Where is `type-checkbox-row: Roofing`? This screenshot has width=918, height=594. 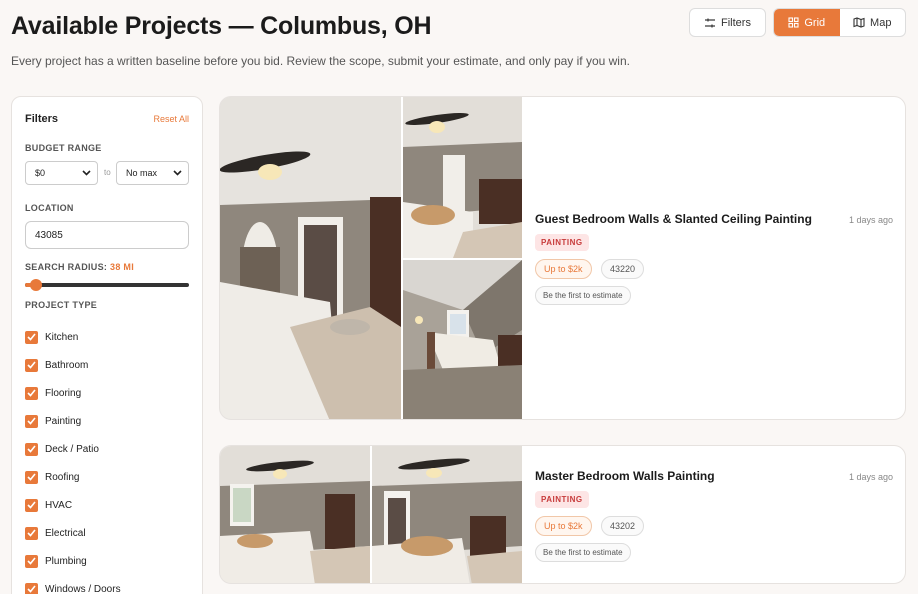 type-checkbox-row: Roofing is located at coordinates (73, 477).